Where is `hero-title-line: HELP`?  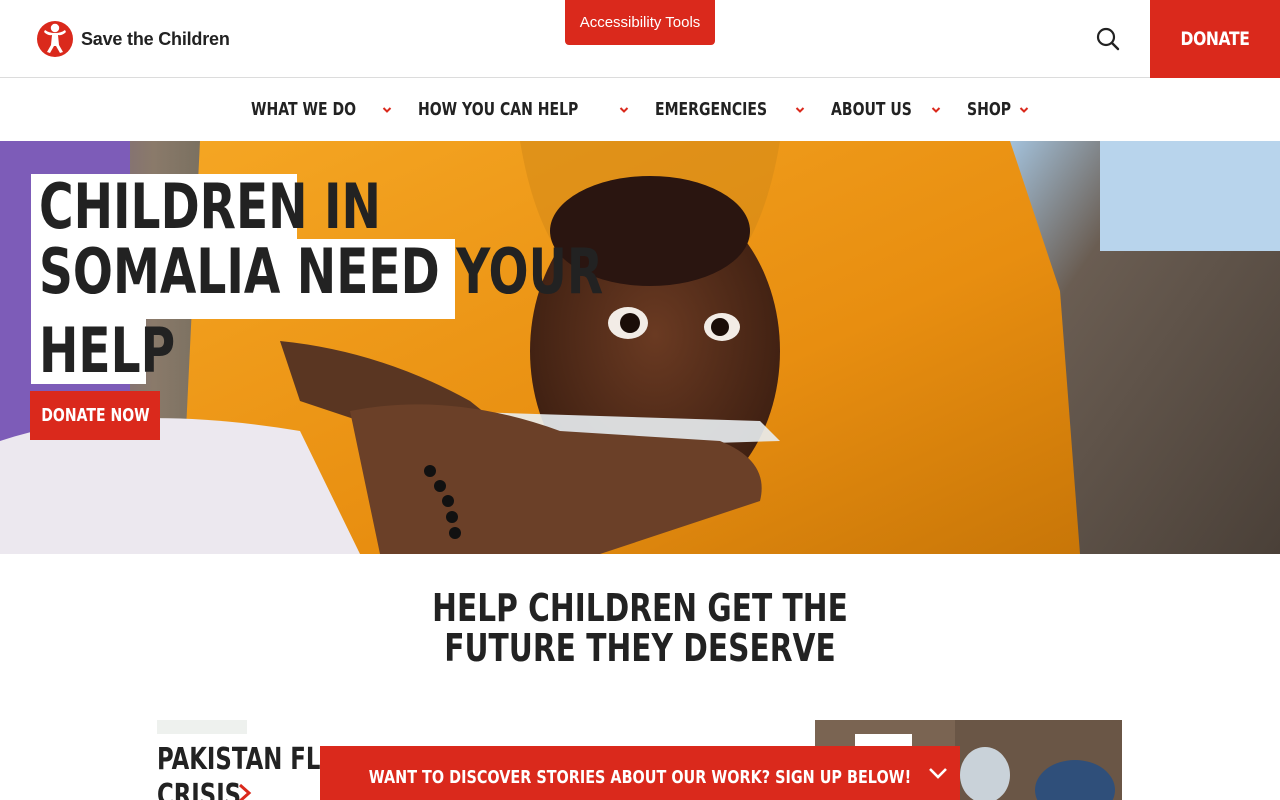 hero-title-line: HELP is located at coordinates (103, 351).